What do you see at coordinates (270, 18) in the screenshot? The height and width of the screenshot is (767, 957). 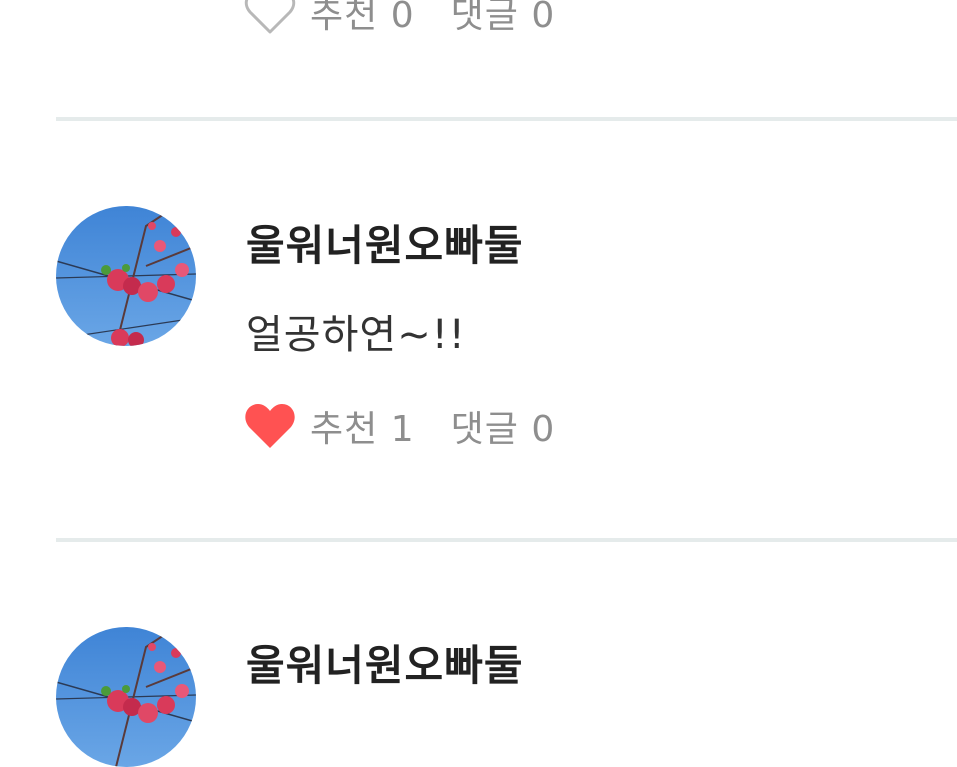 I see `heart-outline-icon` at bounding box center [270, 18].